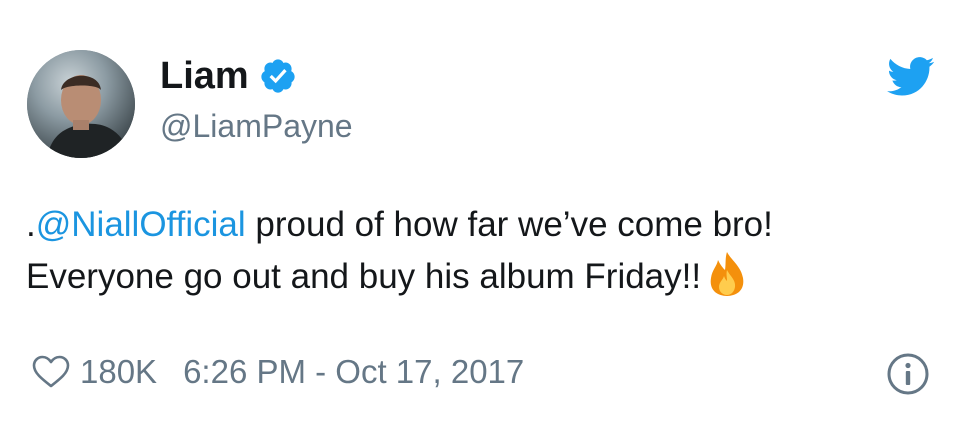 The height and width of the screenshot is (432, 966). What do you see at coordinates (908, 374) in the screenshot?
I see `info-icon` at bounding box center [908, 374].